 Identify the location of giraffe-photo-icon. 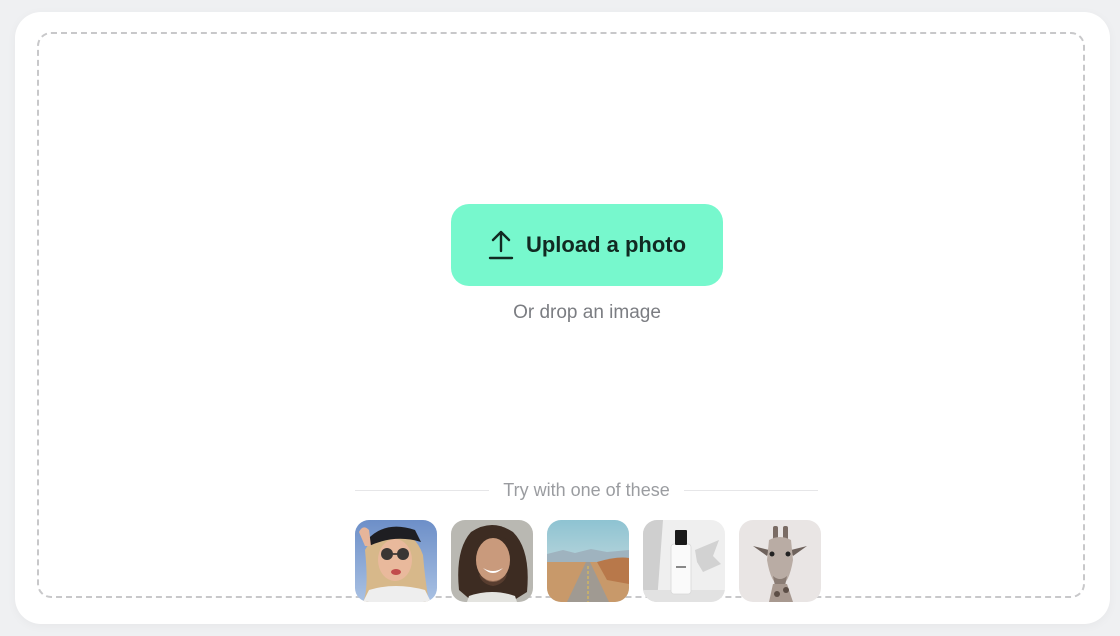
(780, 561).